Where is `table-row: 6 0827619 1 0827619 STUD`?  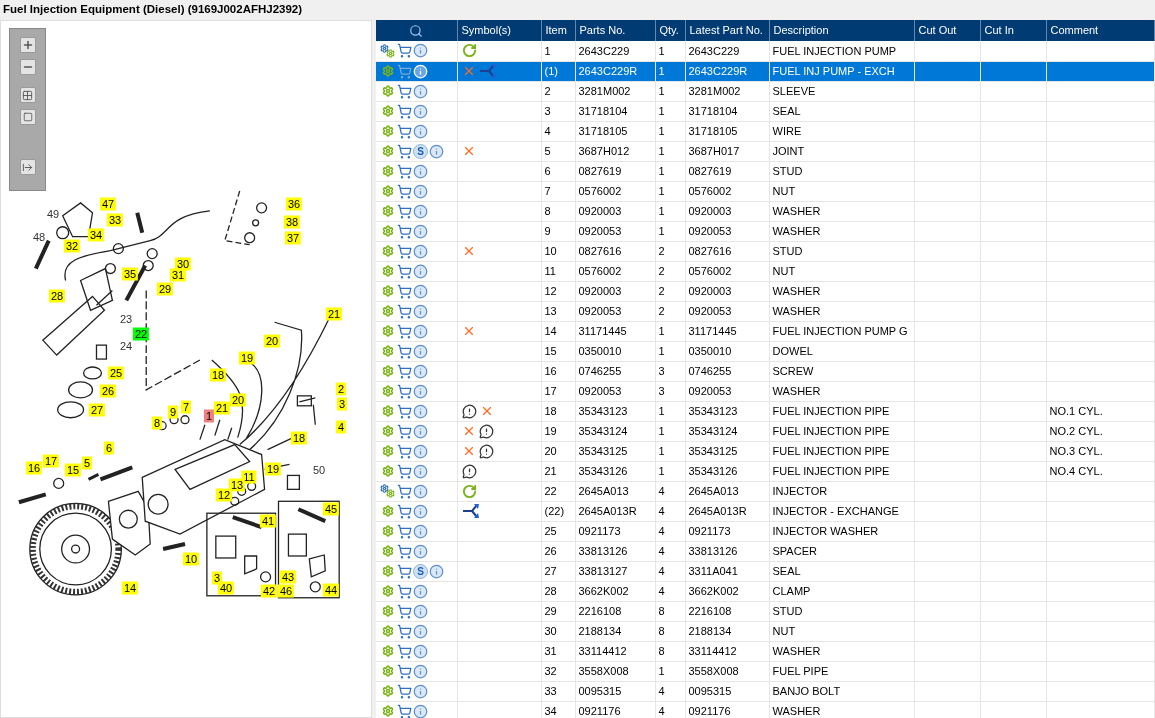
table-row: 6 0827619 1 0827619 STUD is located at coordinates (765, 171).